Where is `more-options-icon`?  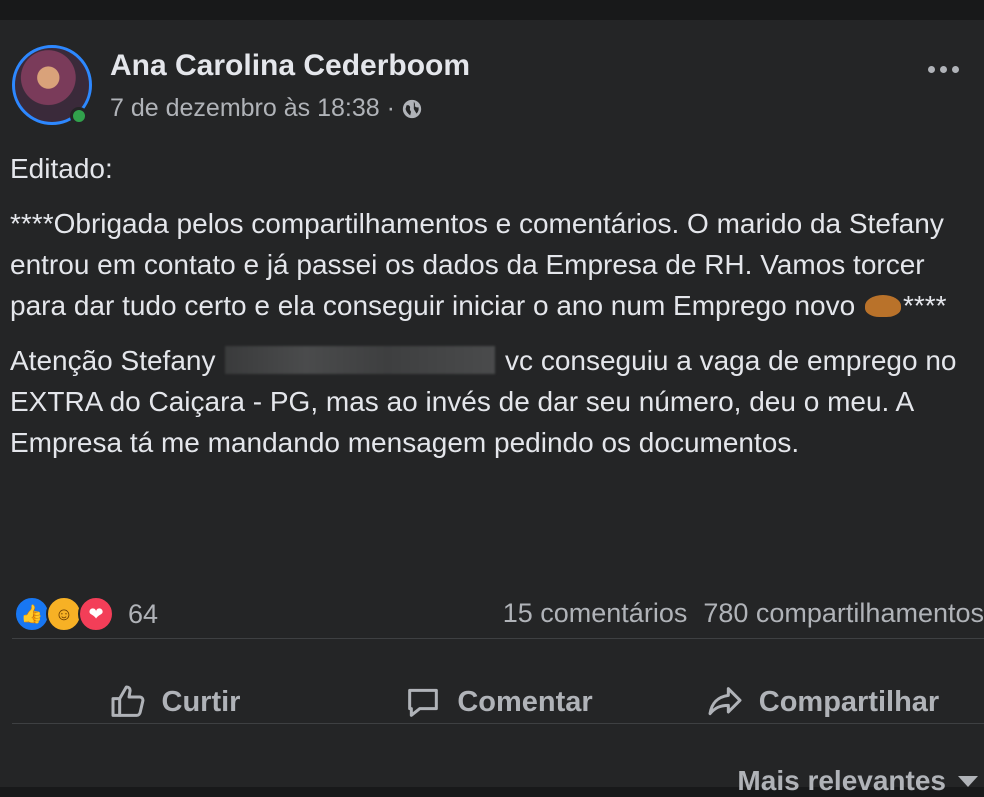
more-options-icon is located at coordinates (943, 69).